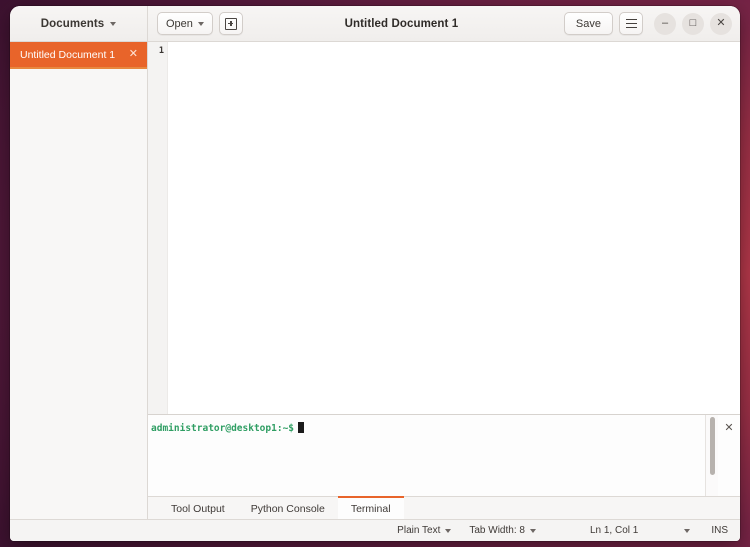  I want to click on terminal-cursor, so click(301, 427).